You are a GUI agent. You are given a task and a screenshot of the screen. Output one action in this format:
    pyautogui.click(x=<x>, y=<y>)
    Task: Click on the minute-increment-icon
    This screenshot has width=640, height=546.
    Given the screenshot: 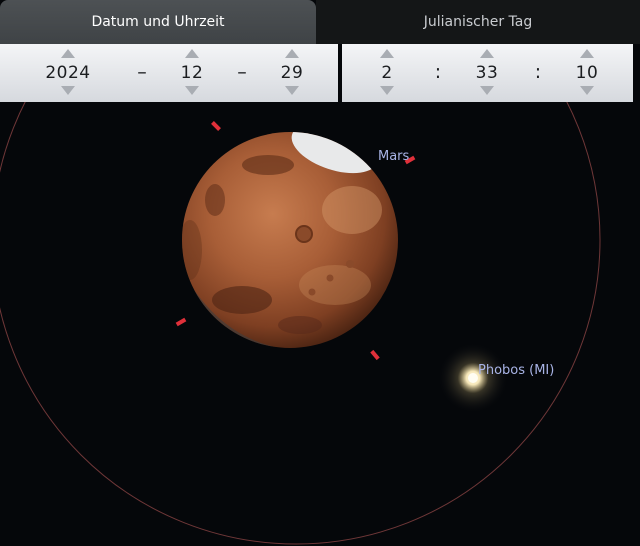 What is the action you would take?
    pyautogui.click(x=487, y=53)
    